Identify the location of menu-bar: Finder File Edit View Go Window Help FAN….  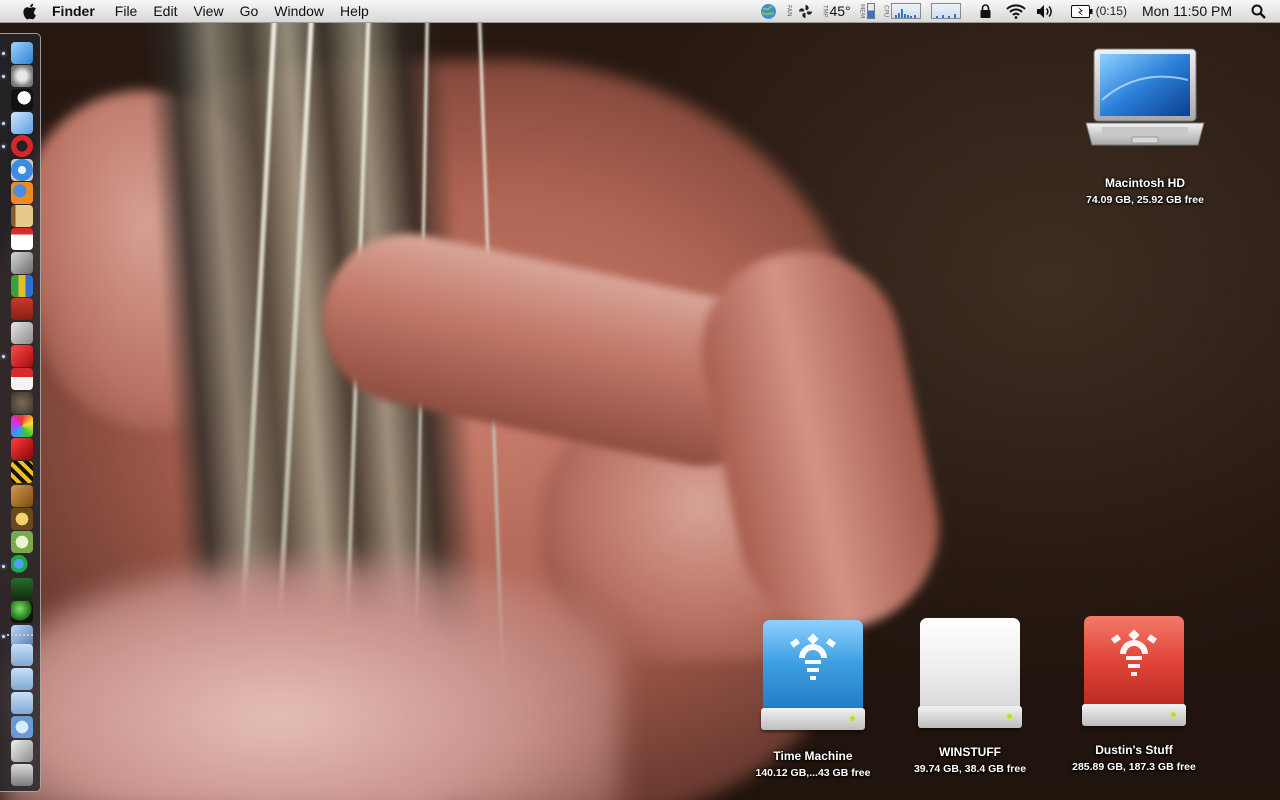
(640, 11).